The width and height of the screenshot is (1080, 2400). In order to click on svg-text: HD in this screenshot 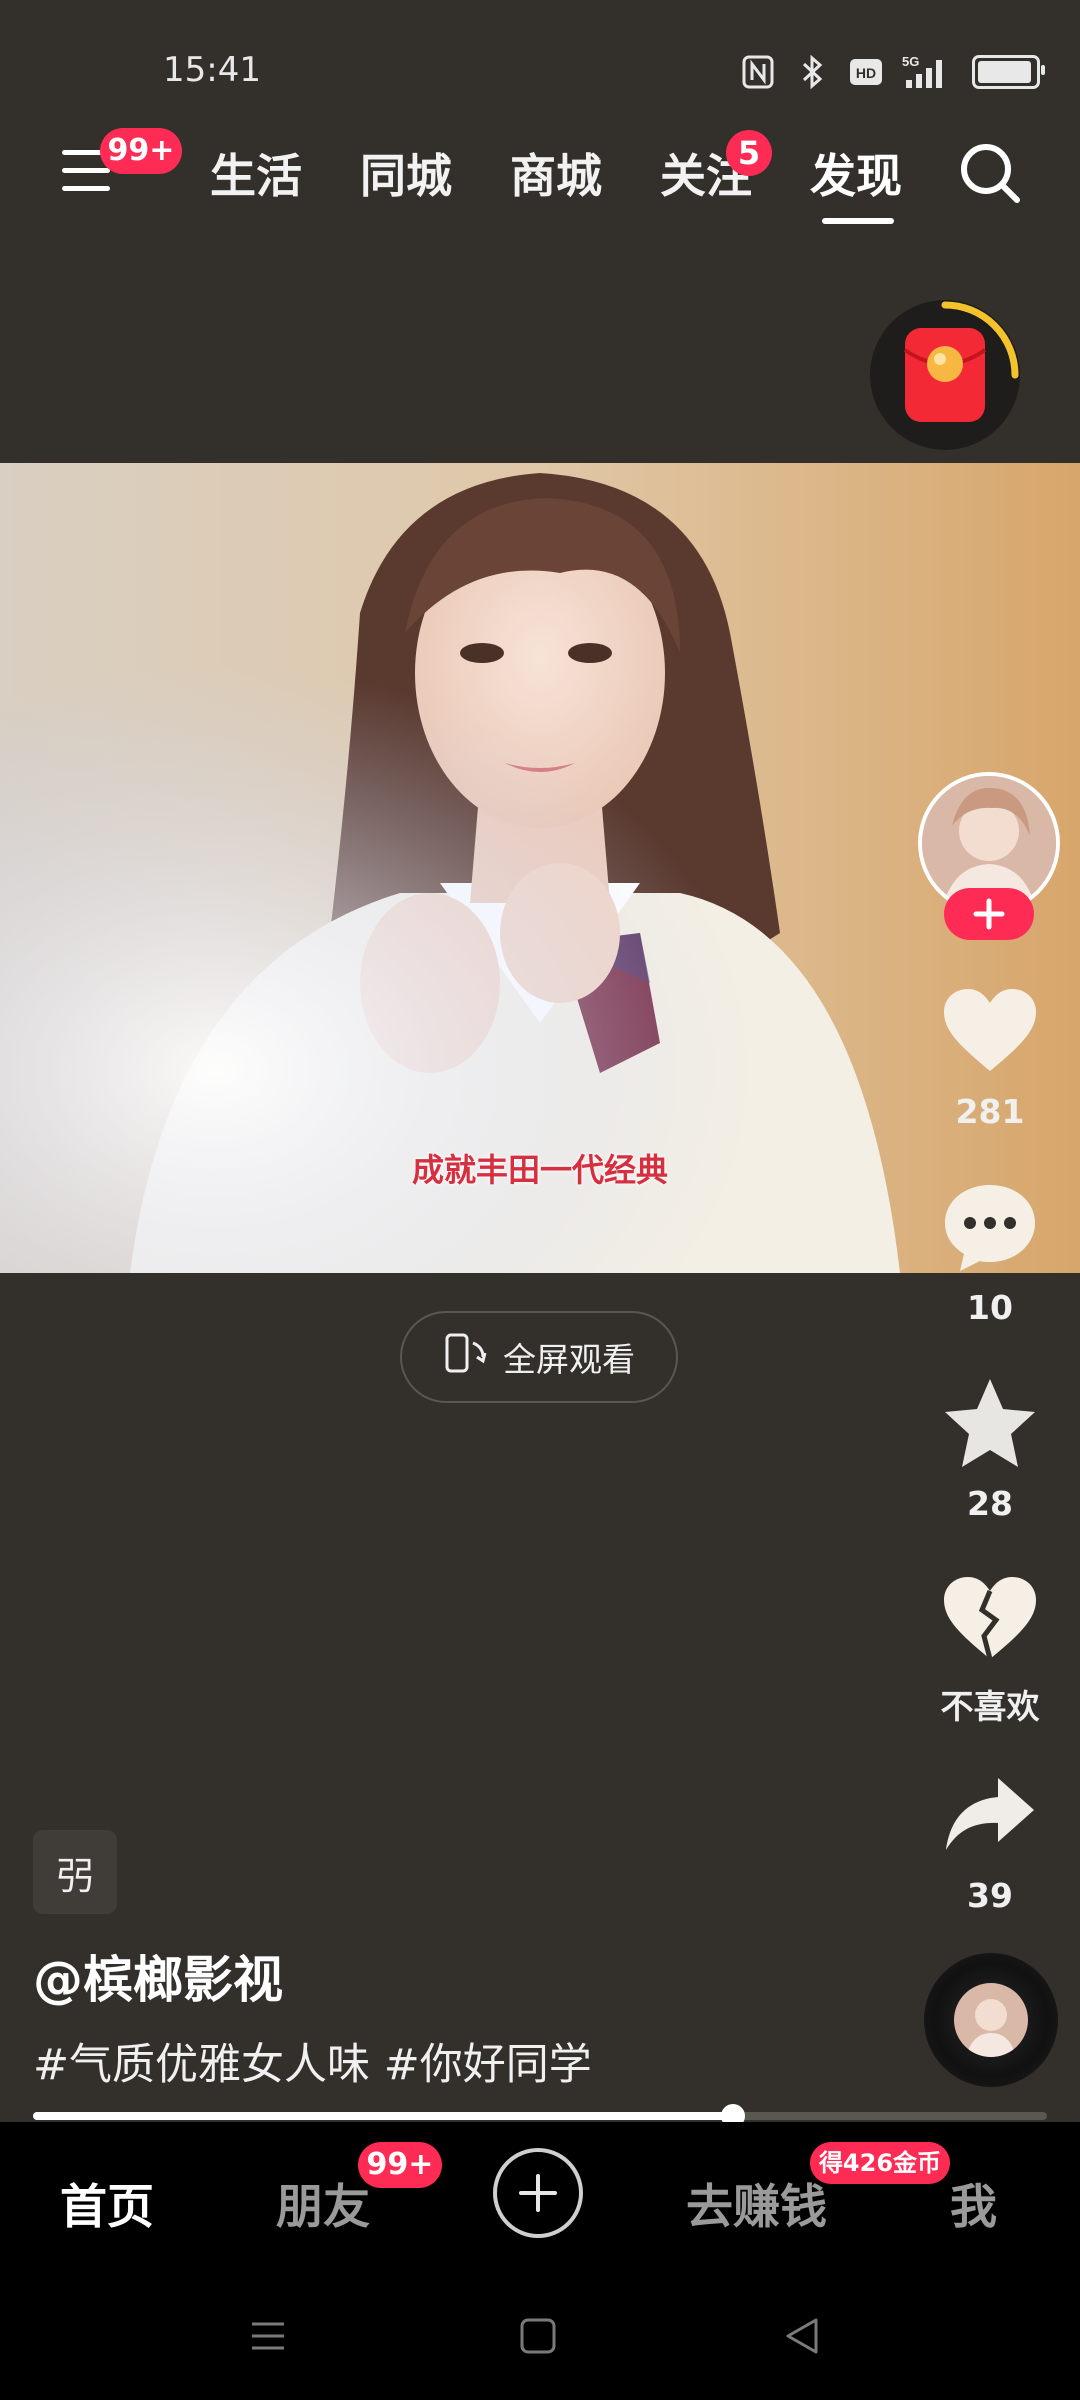, I will do `click(866, 73)`.